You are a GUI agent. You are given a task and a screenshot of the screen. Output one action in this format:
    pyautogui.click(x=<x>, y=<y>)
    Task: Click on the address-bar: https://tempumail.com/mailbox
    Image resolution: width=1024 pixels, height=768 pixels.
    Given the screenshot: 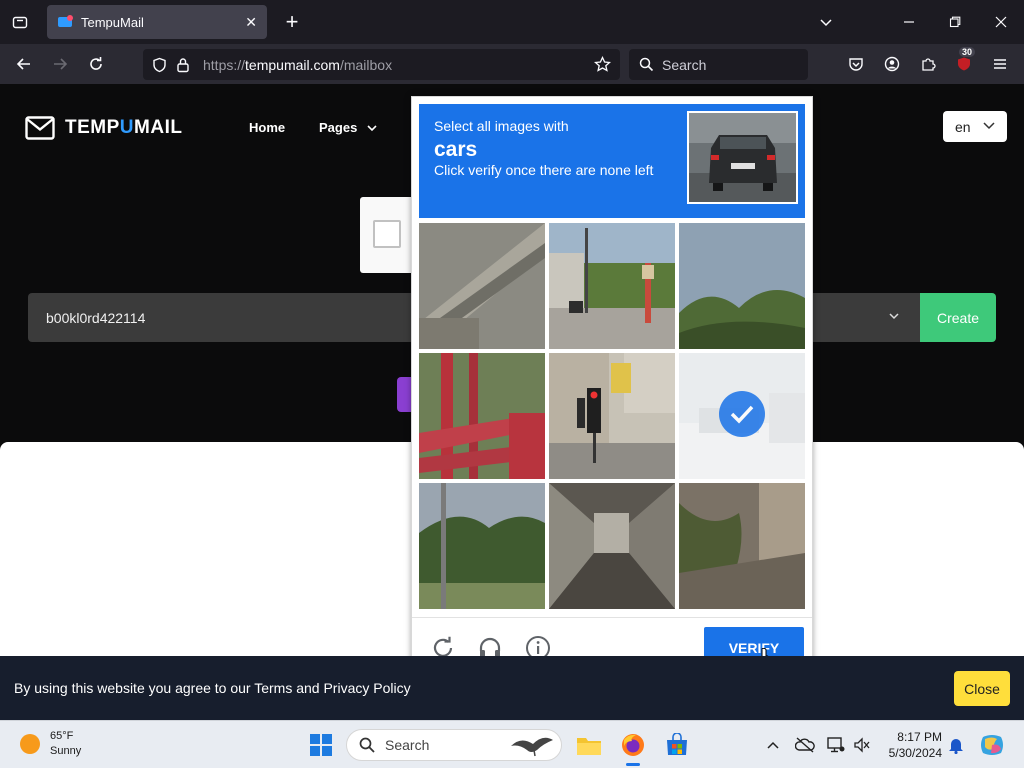 What is the action you would take?
    pyautogui.click(x=381, y=64)
    